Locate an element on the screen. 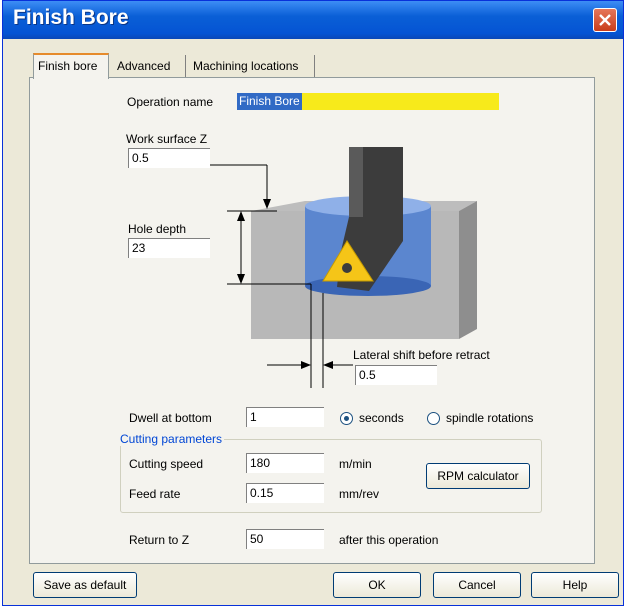 The image size is (628, 610). cutting-speed-label: Cutting speed is located at coordinates (166, 464).